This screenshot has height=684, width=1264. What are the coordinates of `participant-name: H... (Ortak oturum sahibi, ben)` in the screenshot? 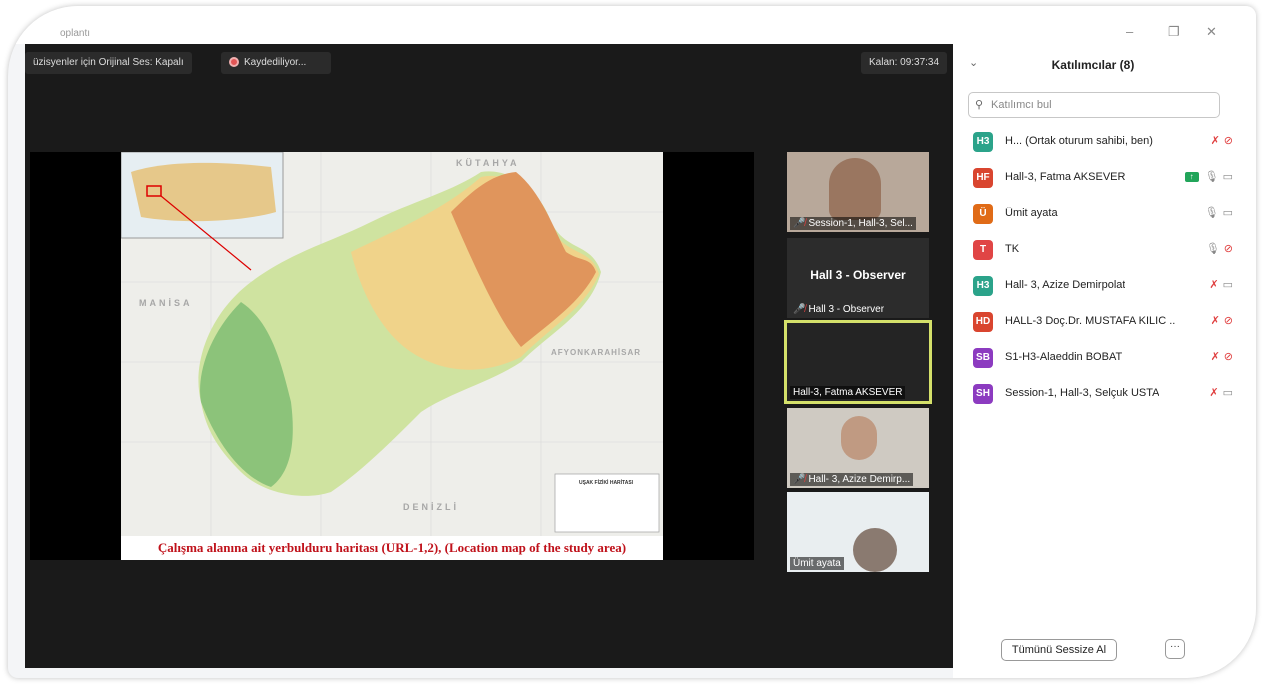 It's located at (1079, 141).